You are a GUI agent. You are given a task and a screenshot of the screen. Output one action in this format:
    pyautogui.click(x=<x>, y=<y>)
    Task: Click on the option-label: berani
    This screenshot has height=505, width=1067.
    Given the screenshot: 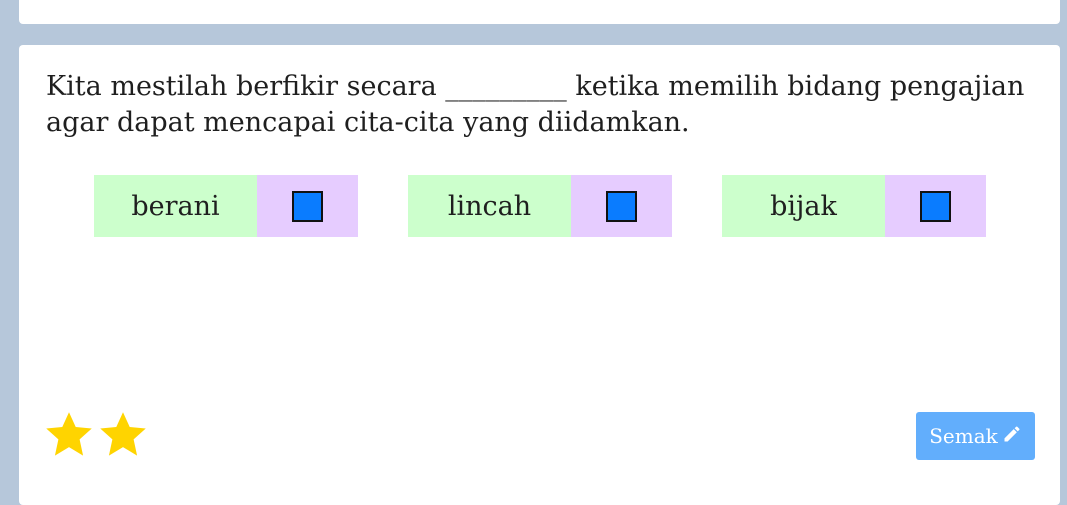 What is the action you would take?
    pyautogui.click(x=175, y=206)
    